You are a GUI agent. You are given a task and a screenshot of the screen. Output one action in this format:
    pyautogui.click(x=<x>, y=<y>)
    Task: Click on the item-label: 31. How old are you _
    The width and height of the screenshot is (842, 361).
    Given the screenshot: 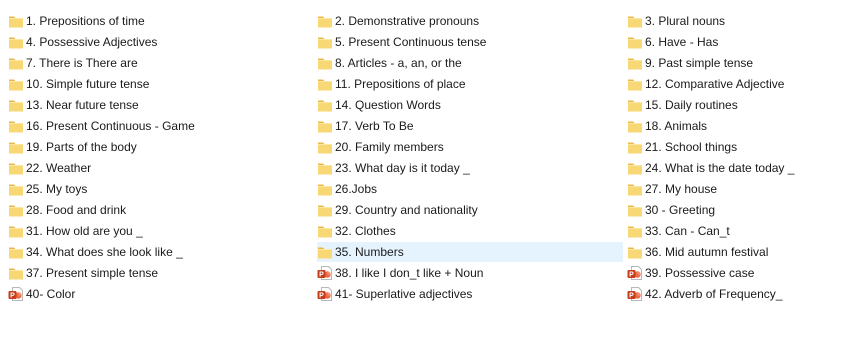 What is the action you would take?
    pyautogui.click(x=84, y=231)
    